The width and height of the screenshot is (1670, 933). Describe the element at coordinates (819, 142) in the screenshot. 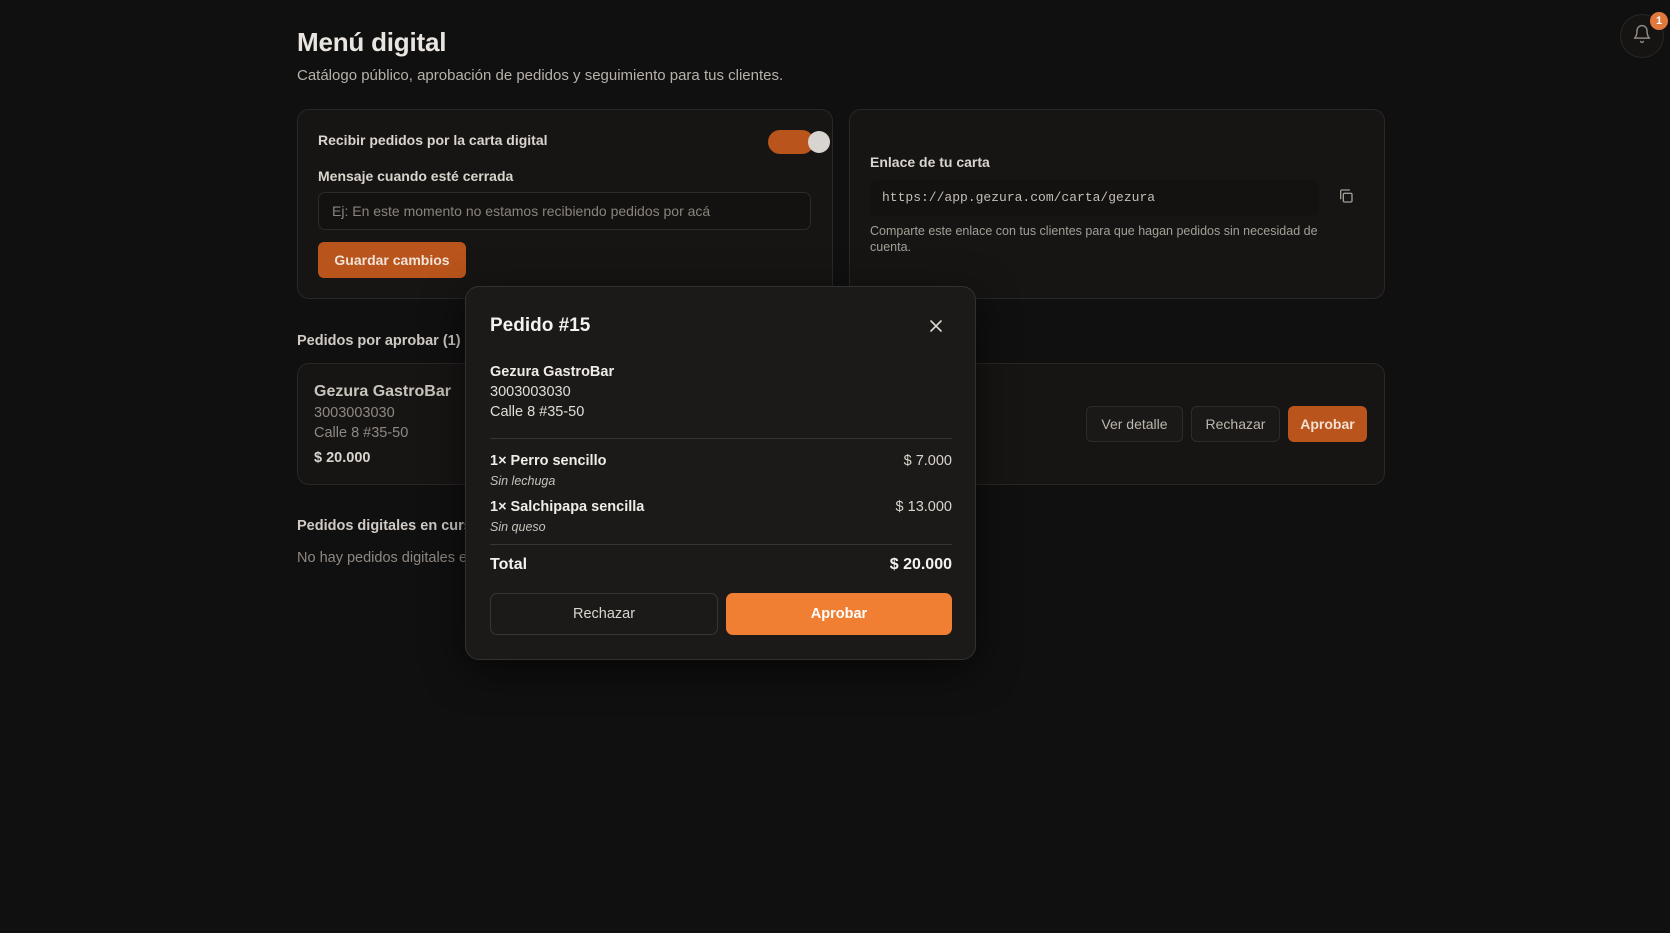

I see `toggle-knob` at that location.